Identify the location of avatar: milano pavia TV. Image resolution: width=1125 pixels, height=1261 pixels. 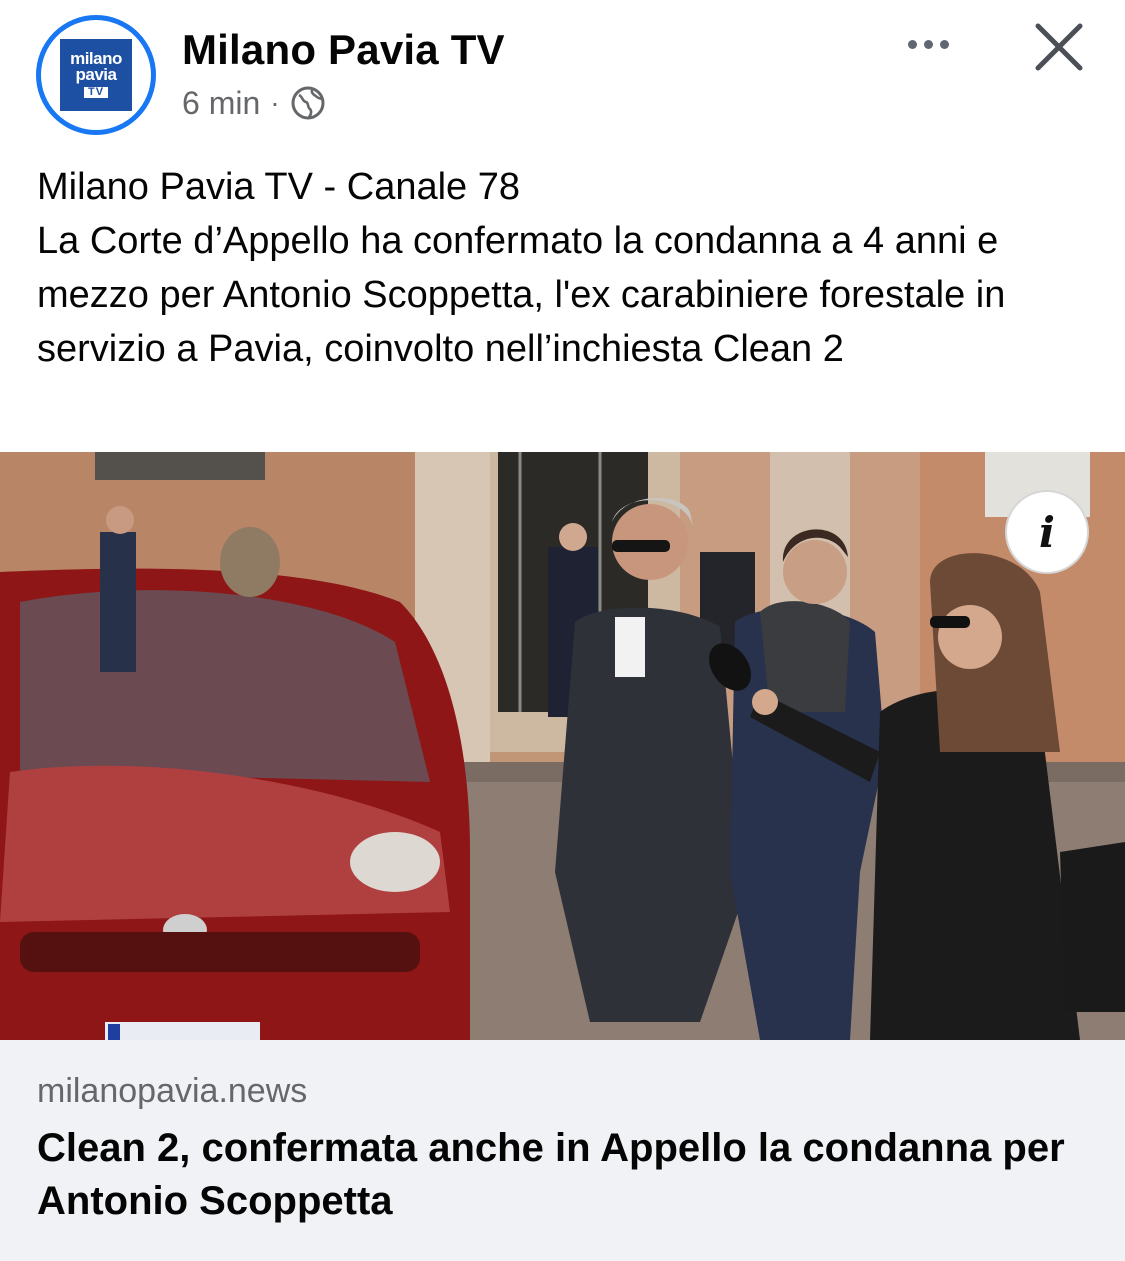
(96, 75).